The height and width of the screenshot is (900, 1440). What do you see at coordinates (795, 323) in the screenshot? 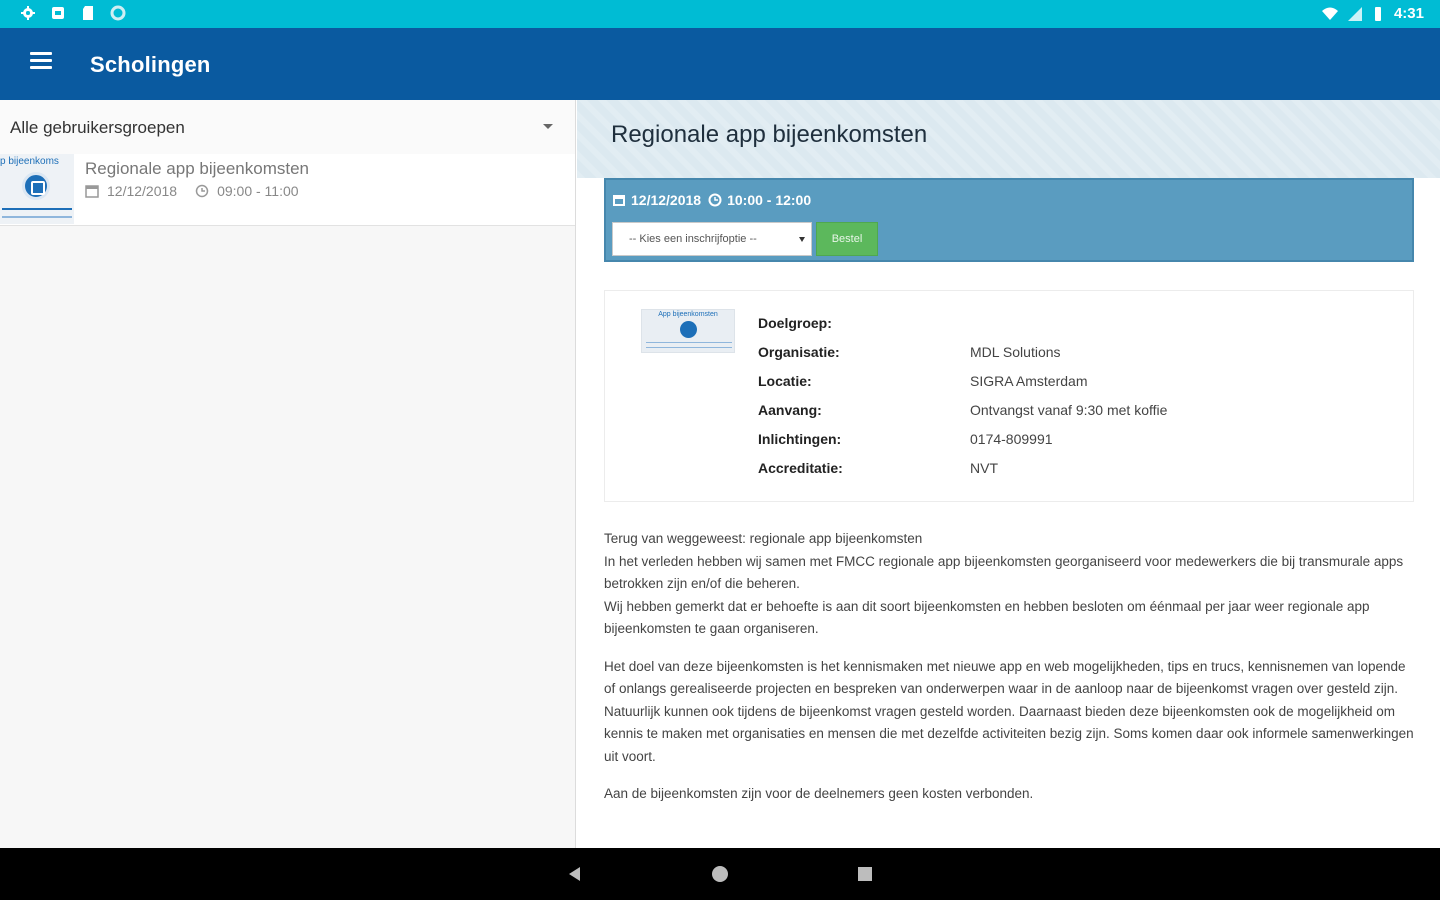
I see `info-label: Doelgroep:` at bounding box center [795, 323].